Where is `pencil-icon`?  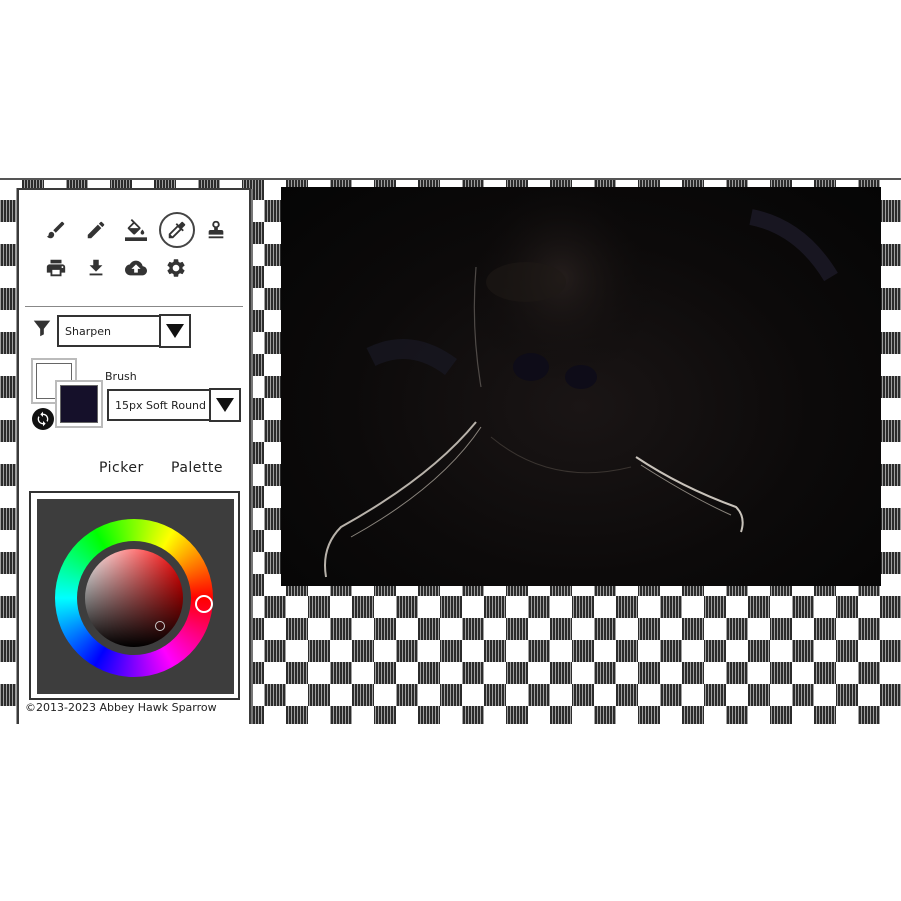
pencil-icon is located at coordinates (96, 230).